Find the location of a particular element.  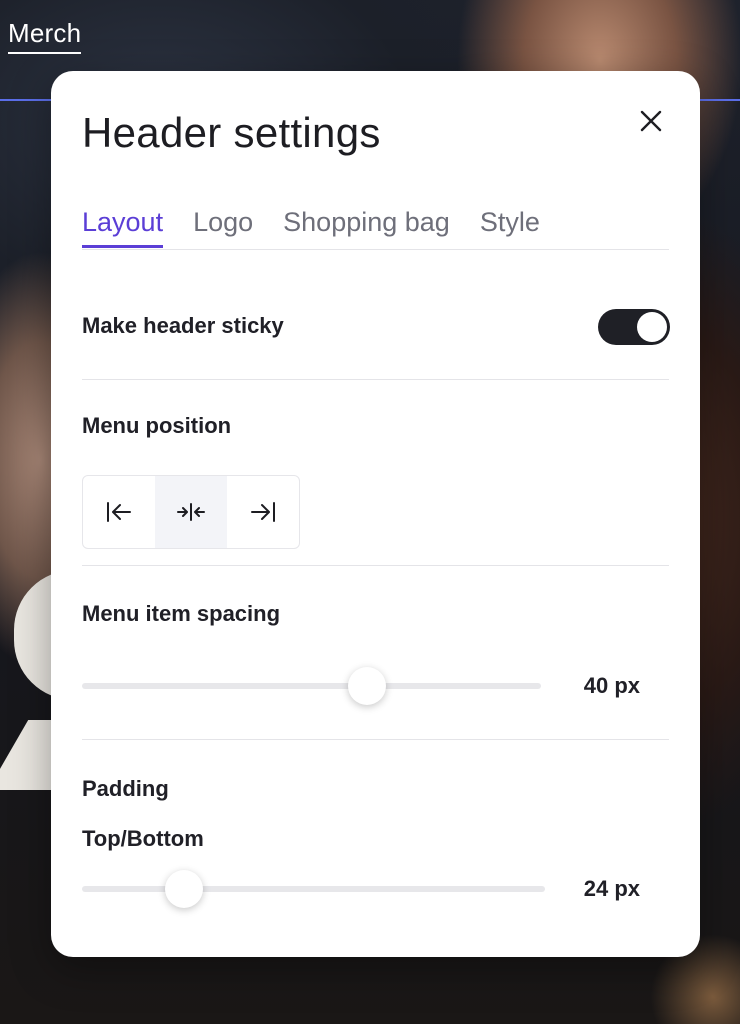

sticky-toggle is located at coordinates (634, 327).